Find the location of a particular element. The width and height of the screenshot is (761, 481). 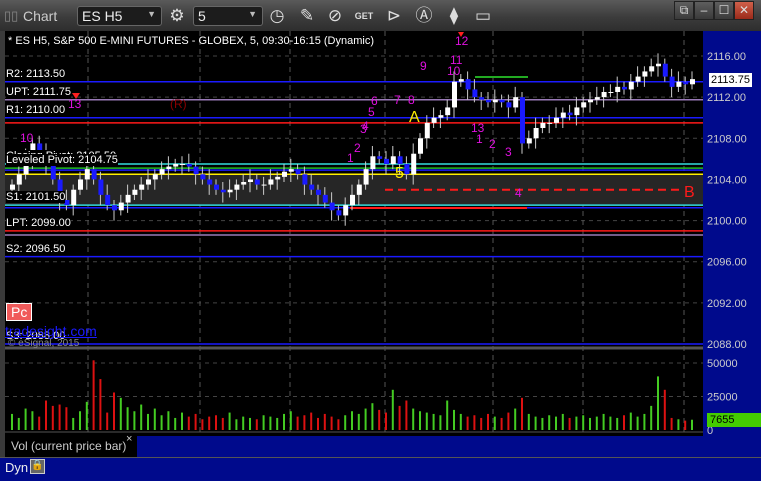

signal-annotation: 10 is located at coordinates (27, 138).